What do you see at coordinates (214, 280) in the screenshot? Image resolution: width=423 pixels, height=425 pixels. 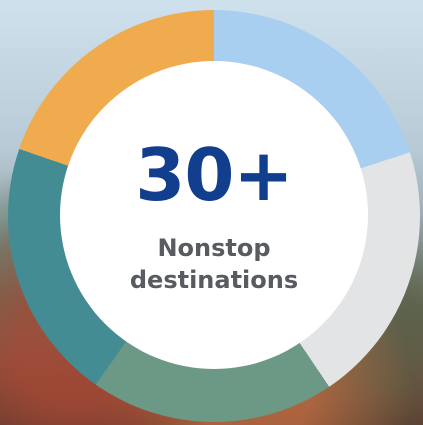 I see `stat-label-line-2: destinations` at bounding box center [214, 280].